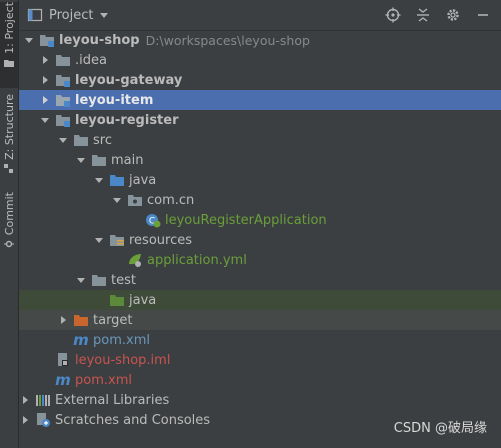 This screenshot has width=501, height=448. Describe the element at coordinates (453, 15) in the screenshot. I see `gear-icon` at that location.